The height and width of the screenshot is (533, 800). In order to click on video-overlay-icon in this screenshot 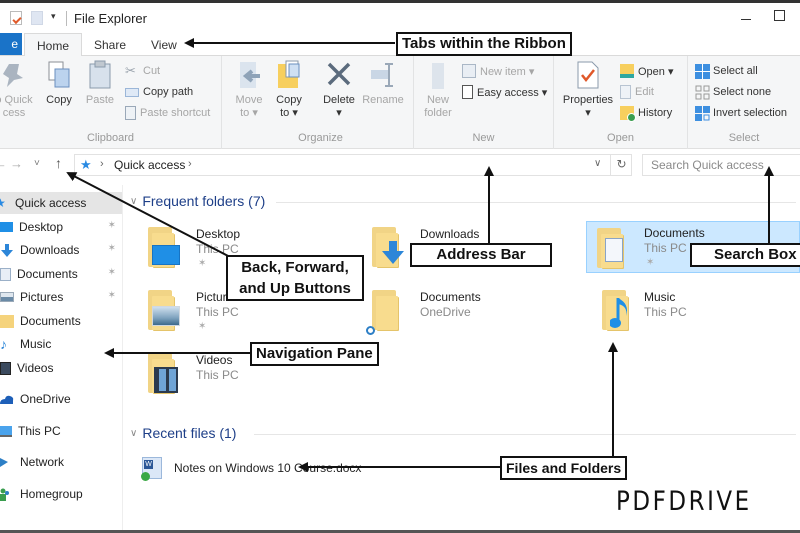, I will do `click(166, 380)`.